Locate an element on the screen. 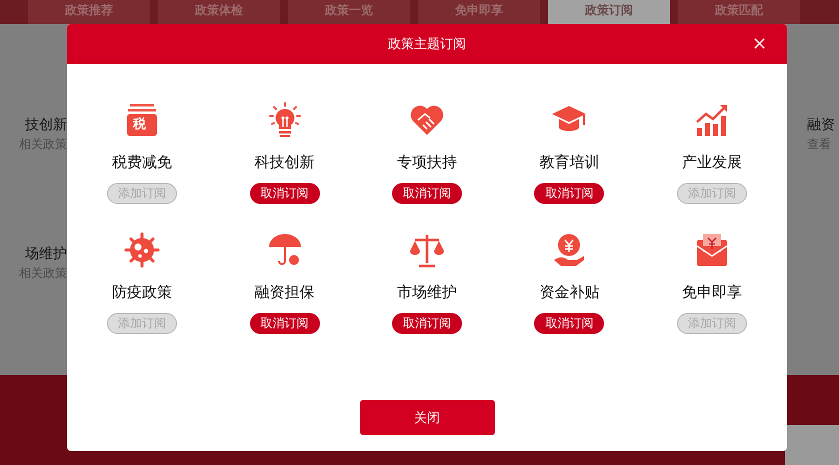 This screenshot has width=839, height=465. topic-name: 专项扶持 is located at coordinates (426, 162).